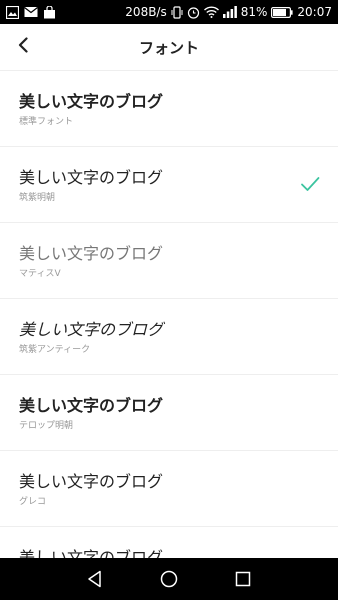  I want to click on mail-notification-icon, so click(31, 12).